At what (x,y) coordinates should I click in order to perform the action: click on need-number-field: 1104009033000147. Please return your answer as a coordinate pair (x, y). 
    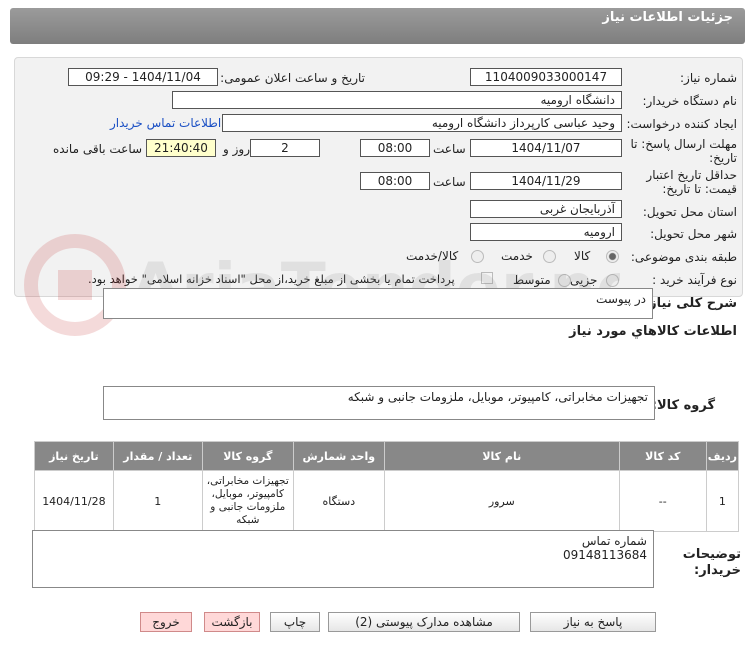
    Looking at the image, I should click on (546, 77).